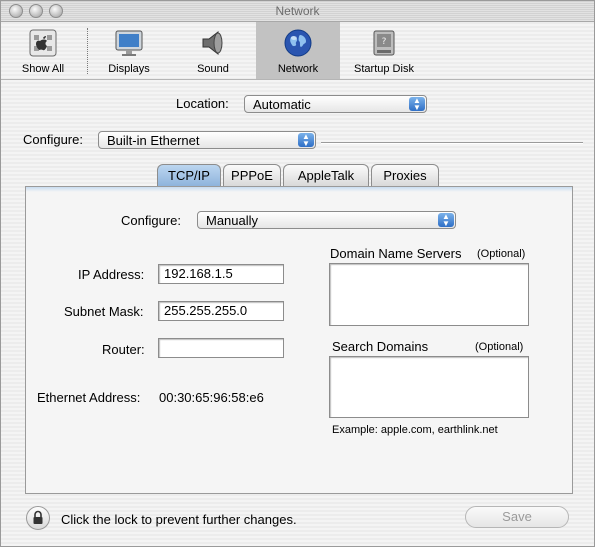  Describe the element at coordinates (380, 346) in the screenshot. I see `search-domains-label: Search Domains` at that location.